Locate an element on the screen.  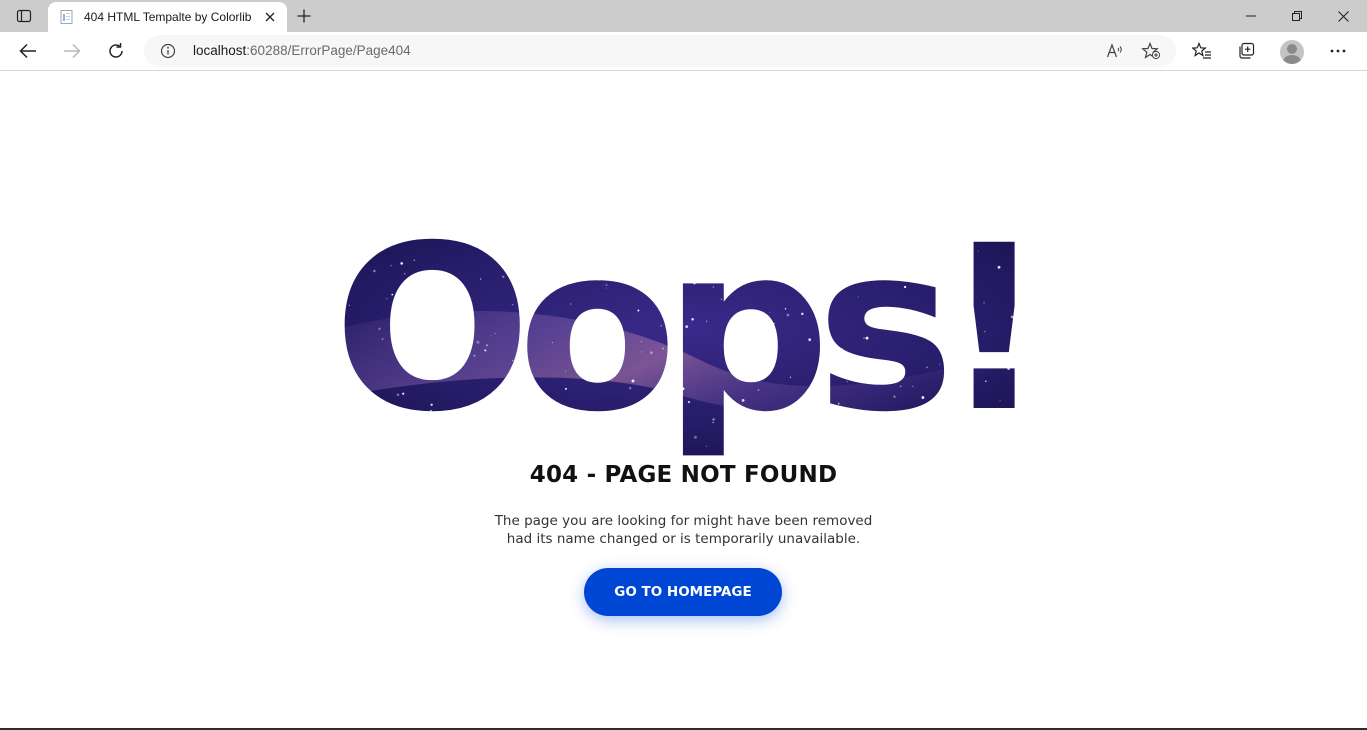
url-text: localhost:60288/ErrorPage/Page404 is located at coordinates (302, 50).